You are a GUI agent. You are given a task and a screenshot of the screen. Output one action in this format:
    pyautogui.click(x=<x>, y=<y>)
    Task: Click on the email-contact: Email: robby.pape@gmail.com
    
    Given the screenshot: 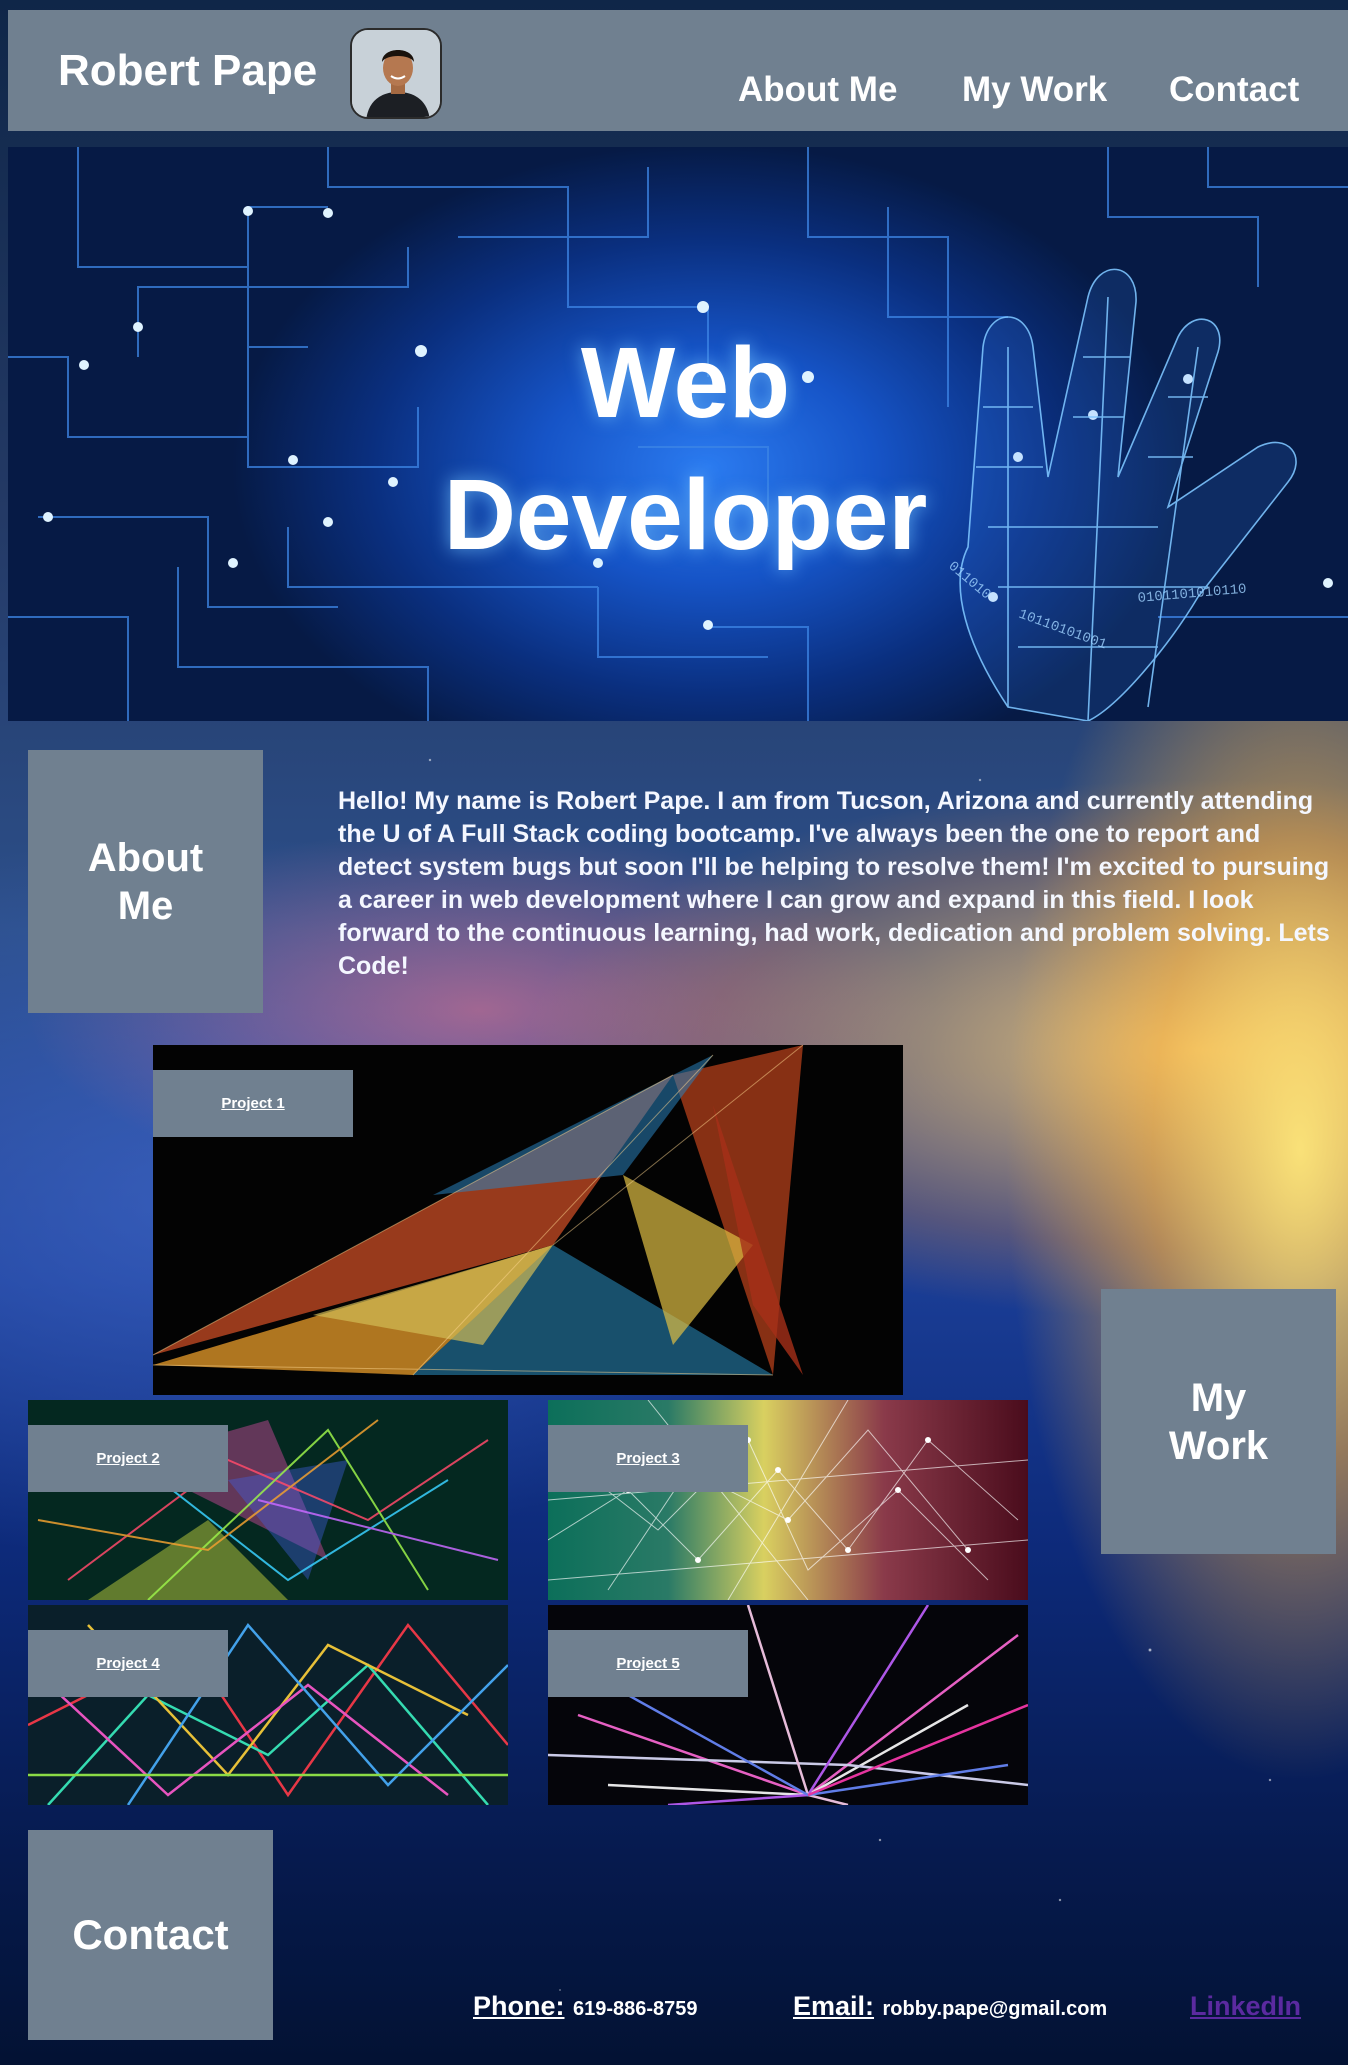 What is the action you would take?
    pyautogui.click(x=950, y=2006)
    